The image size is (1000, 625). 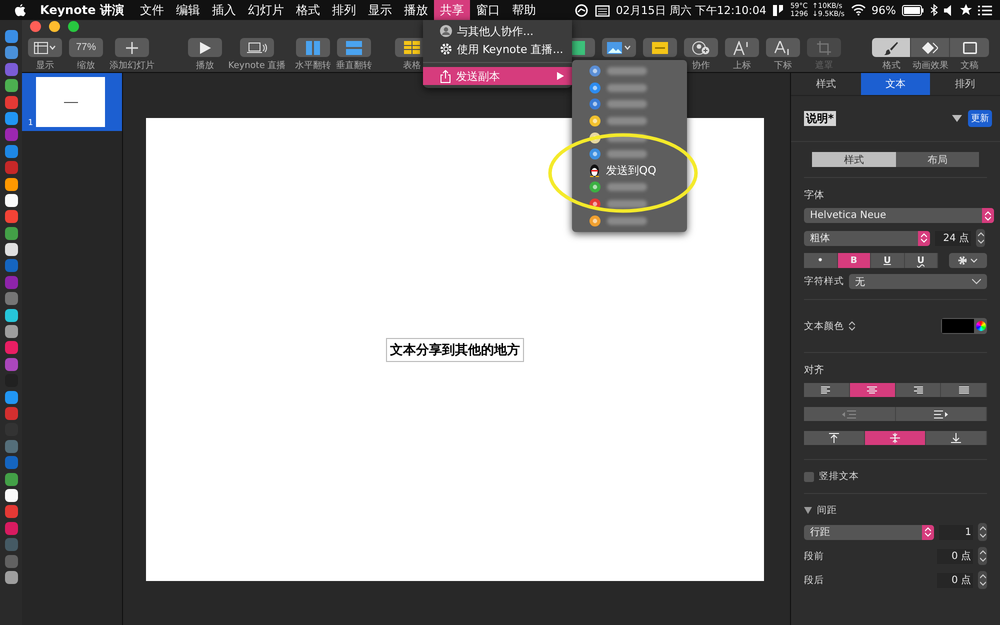 What do you see at coordinates (86, 47) in the screenshot?
I see `zoom-button: 77%` at bounding box center [86, 47].